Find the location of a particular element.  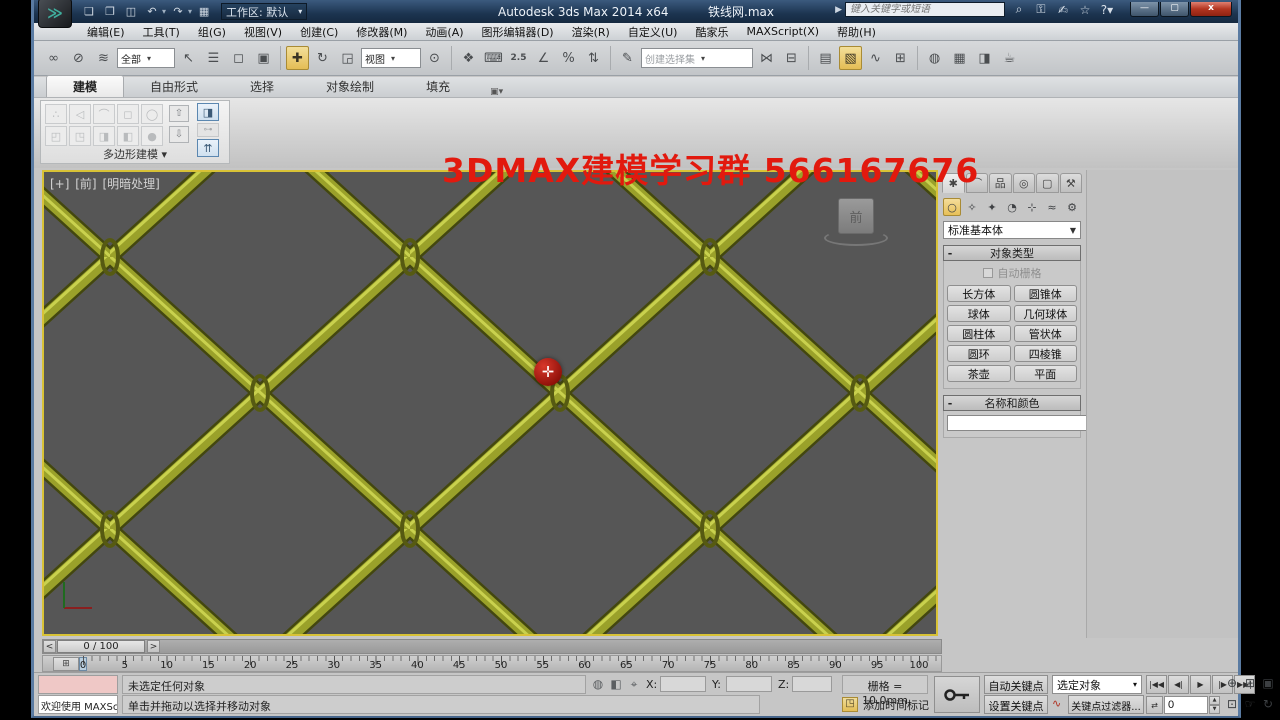

primitive-button-5: 管状体 is located at coordinates (1045, 333).